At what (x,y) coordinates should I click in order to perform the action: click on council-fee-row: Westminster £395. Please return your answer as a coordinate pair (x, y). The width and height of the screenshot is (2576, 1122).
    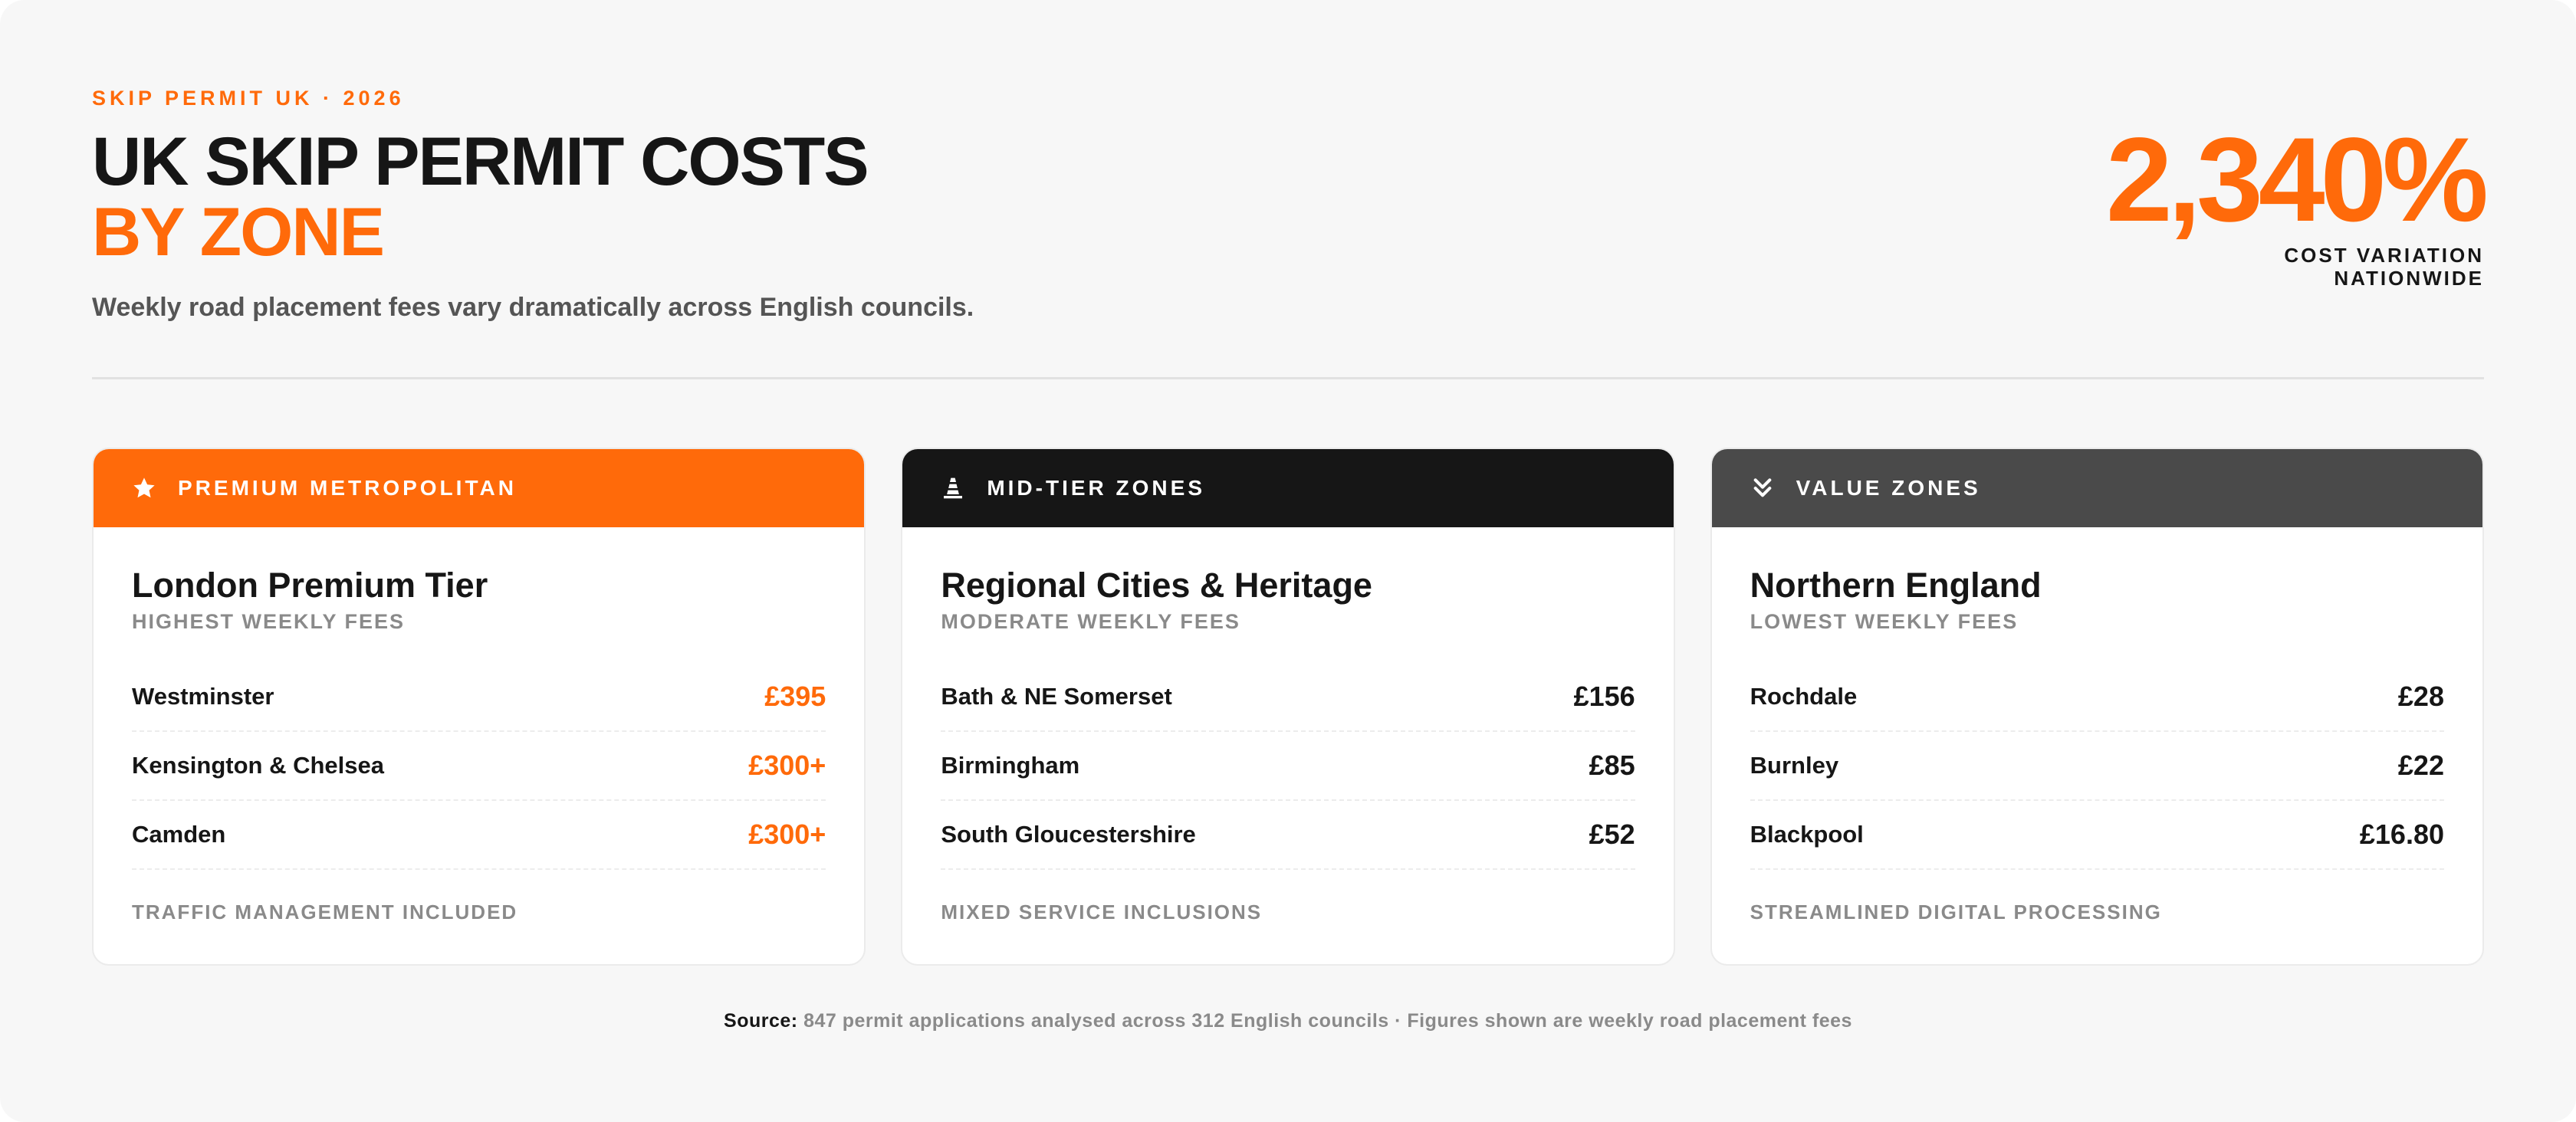
    Looking at the image, I should click on (479, 698).